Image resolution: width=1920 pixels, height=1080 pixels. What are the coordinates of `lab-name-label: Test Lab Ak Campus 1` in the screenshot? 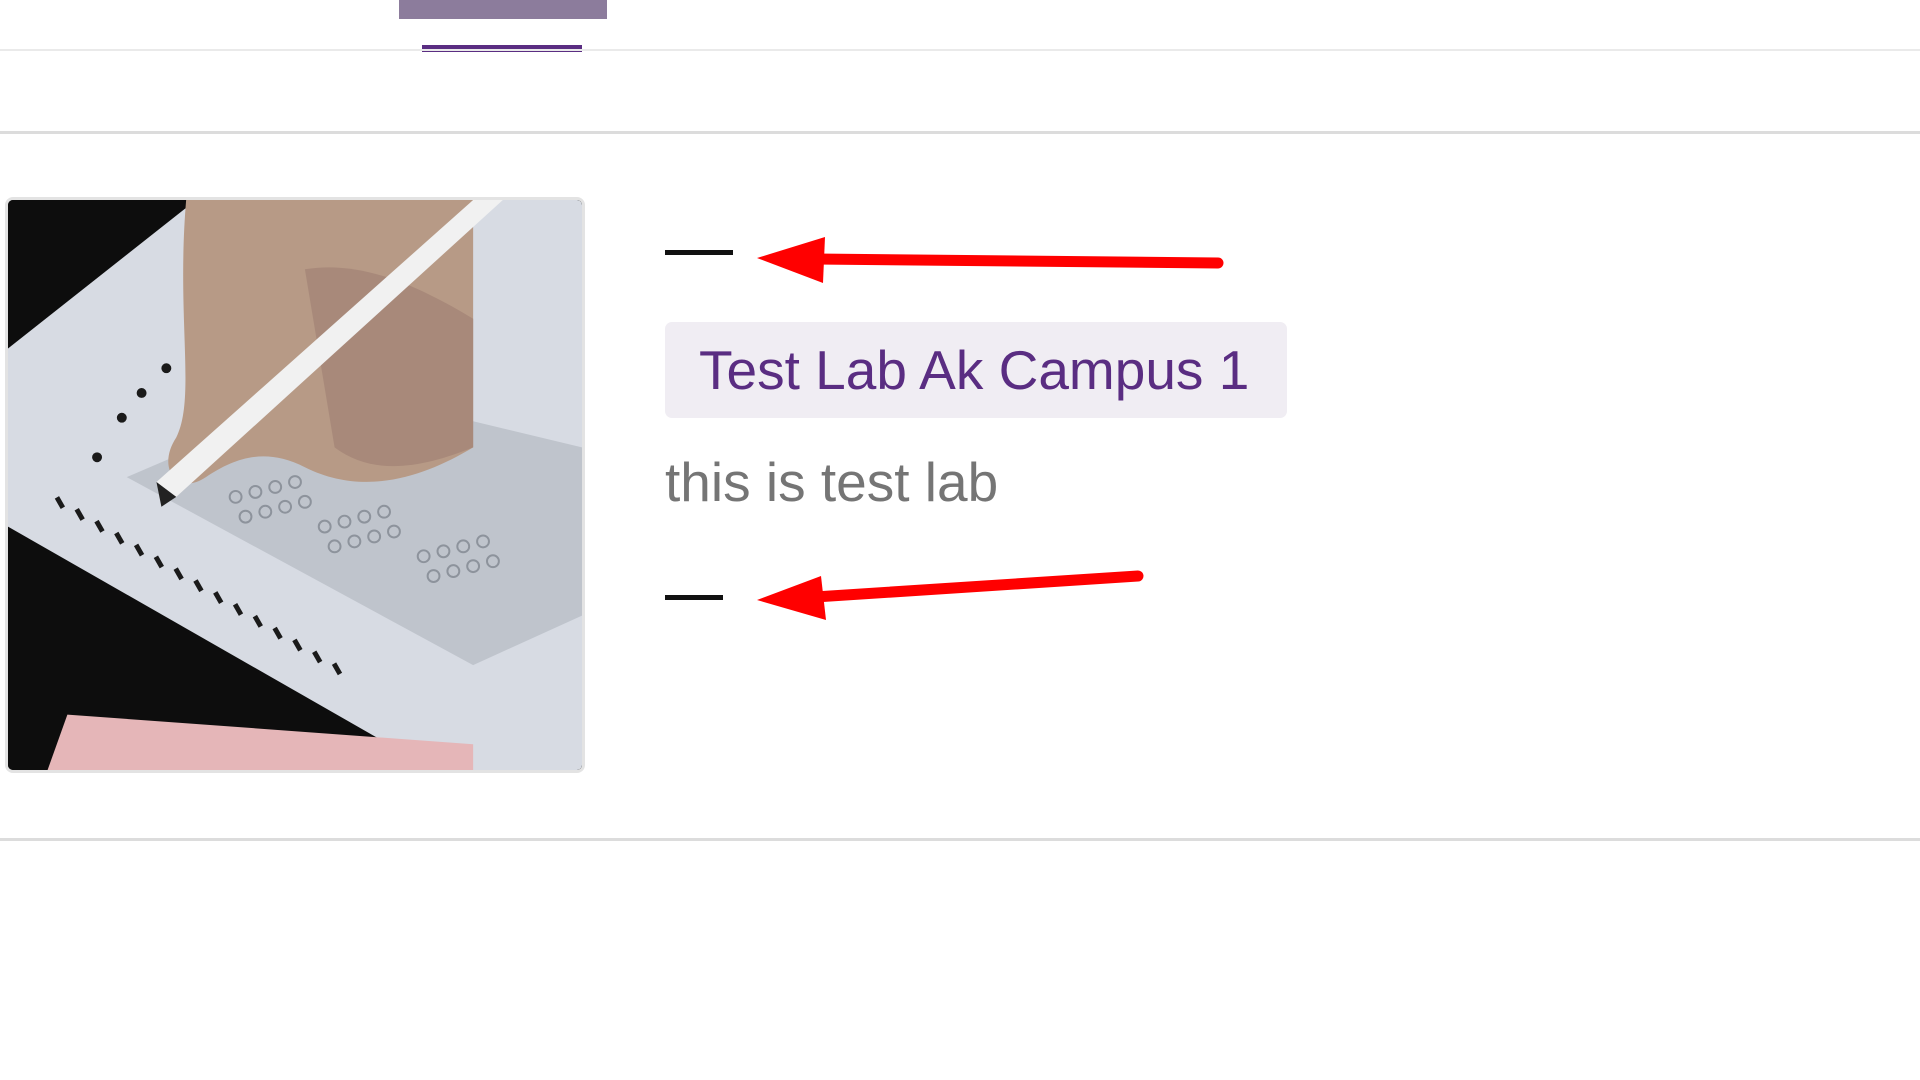 It's located at (974, 370).